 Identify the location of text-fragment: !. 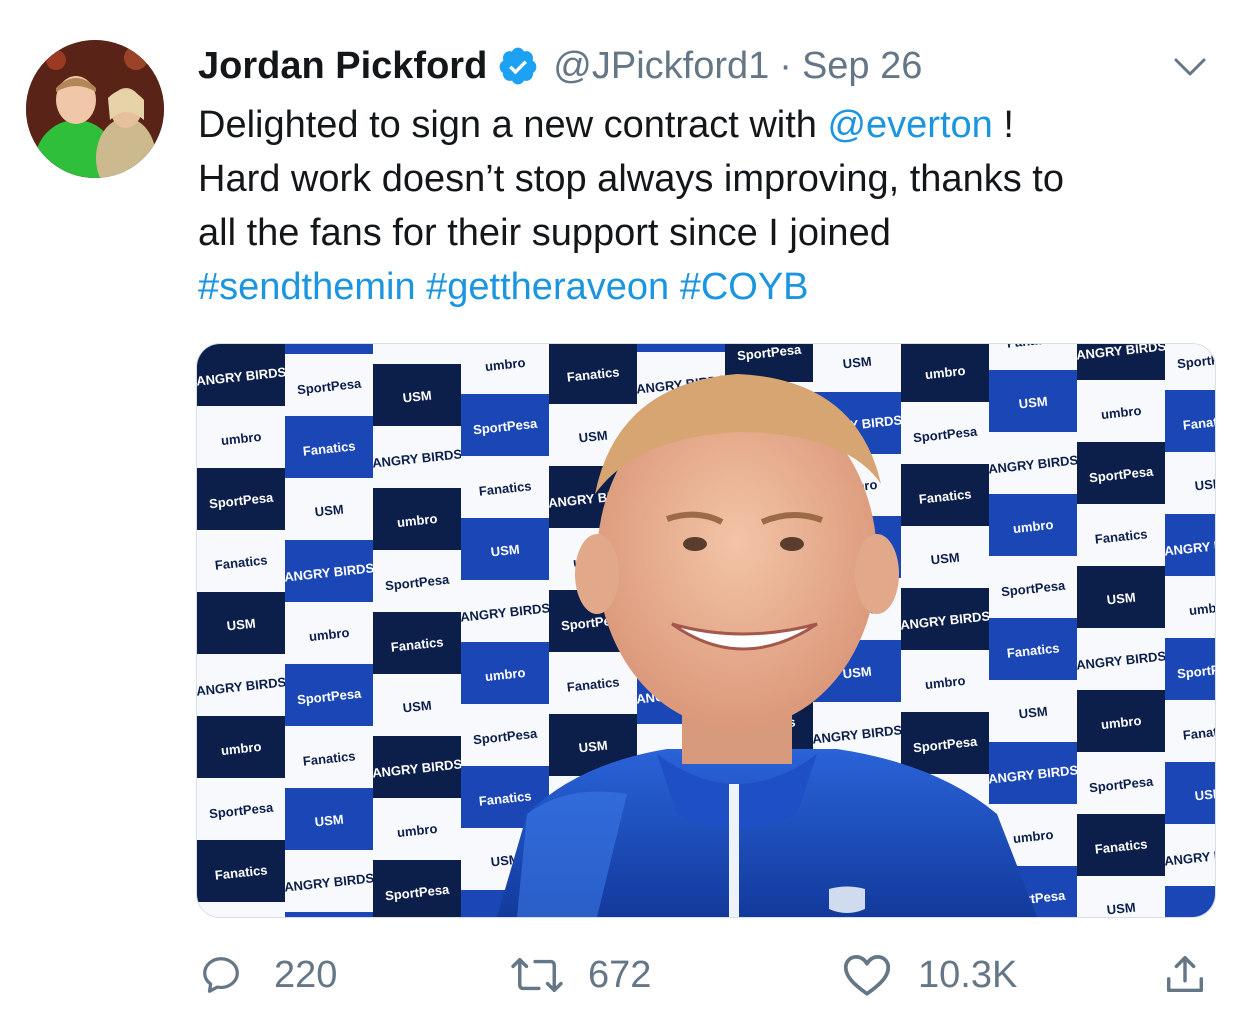
(1003, 125).